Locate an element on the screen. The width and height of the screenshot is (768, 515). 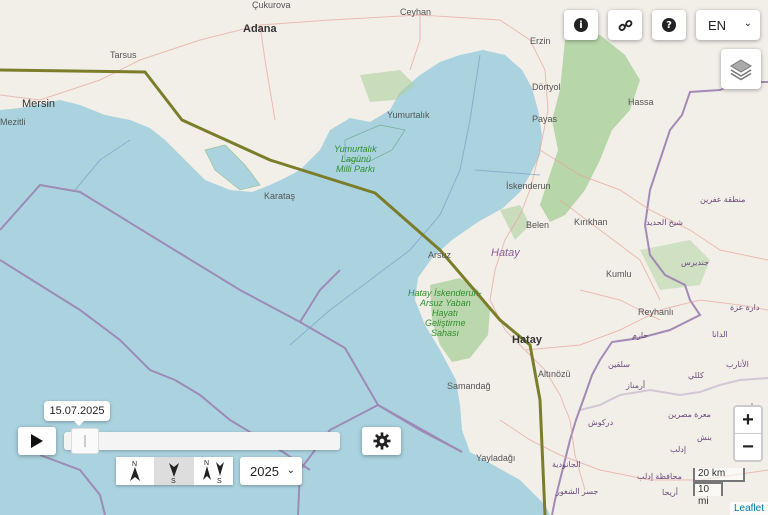
south-arrow-icon: S is located at coordinates (174, 473).